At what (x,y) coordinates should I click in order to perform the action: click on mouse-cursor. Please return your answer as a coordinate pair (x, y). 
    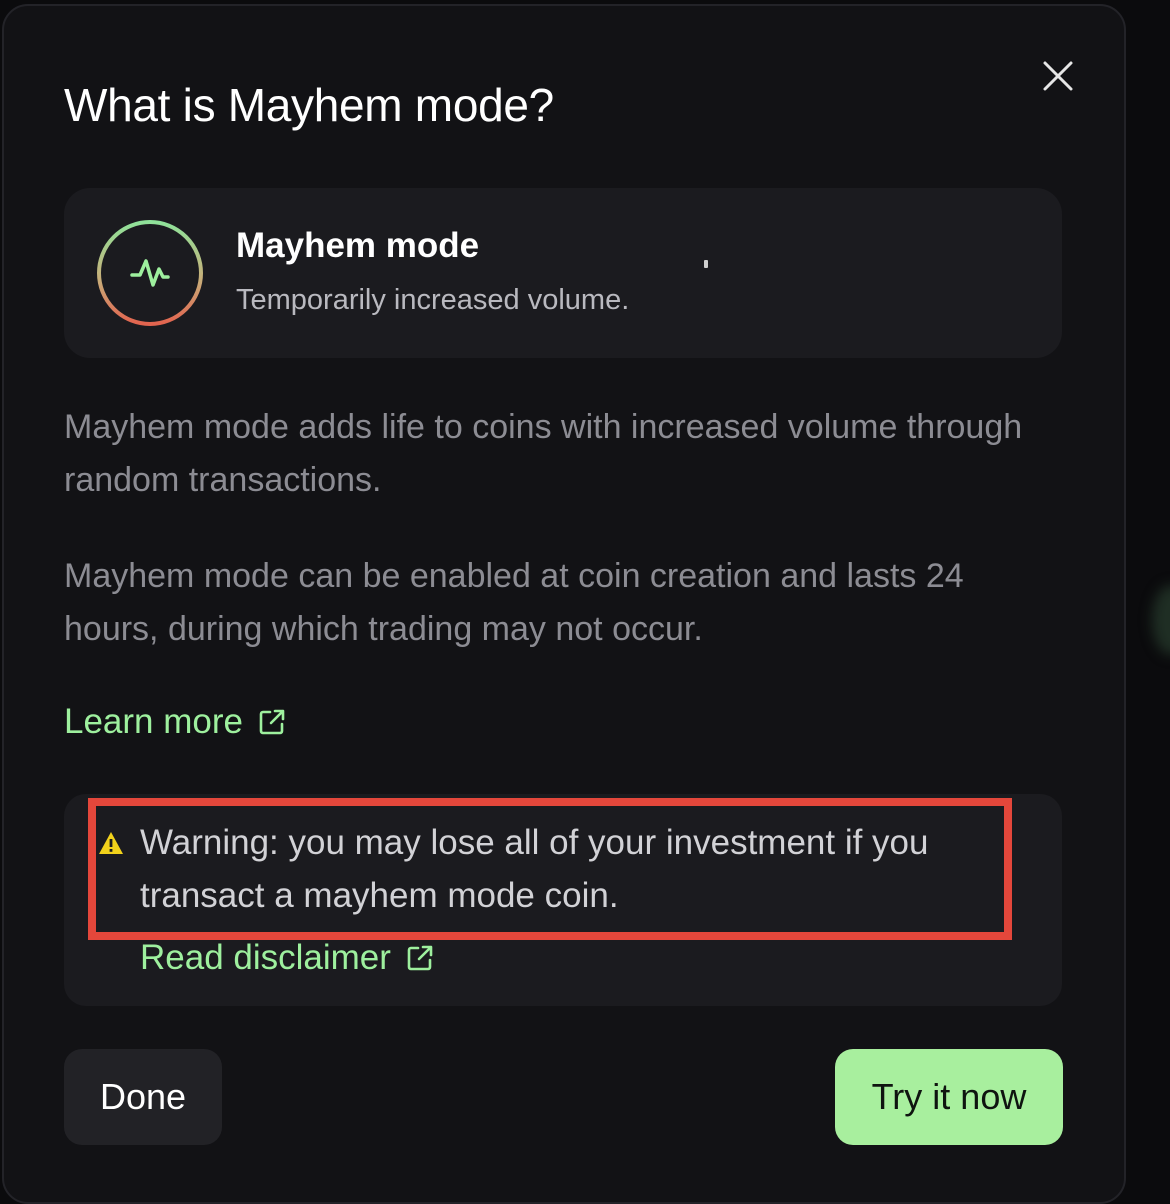
    Looking at the image, I should click on (706, 264).